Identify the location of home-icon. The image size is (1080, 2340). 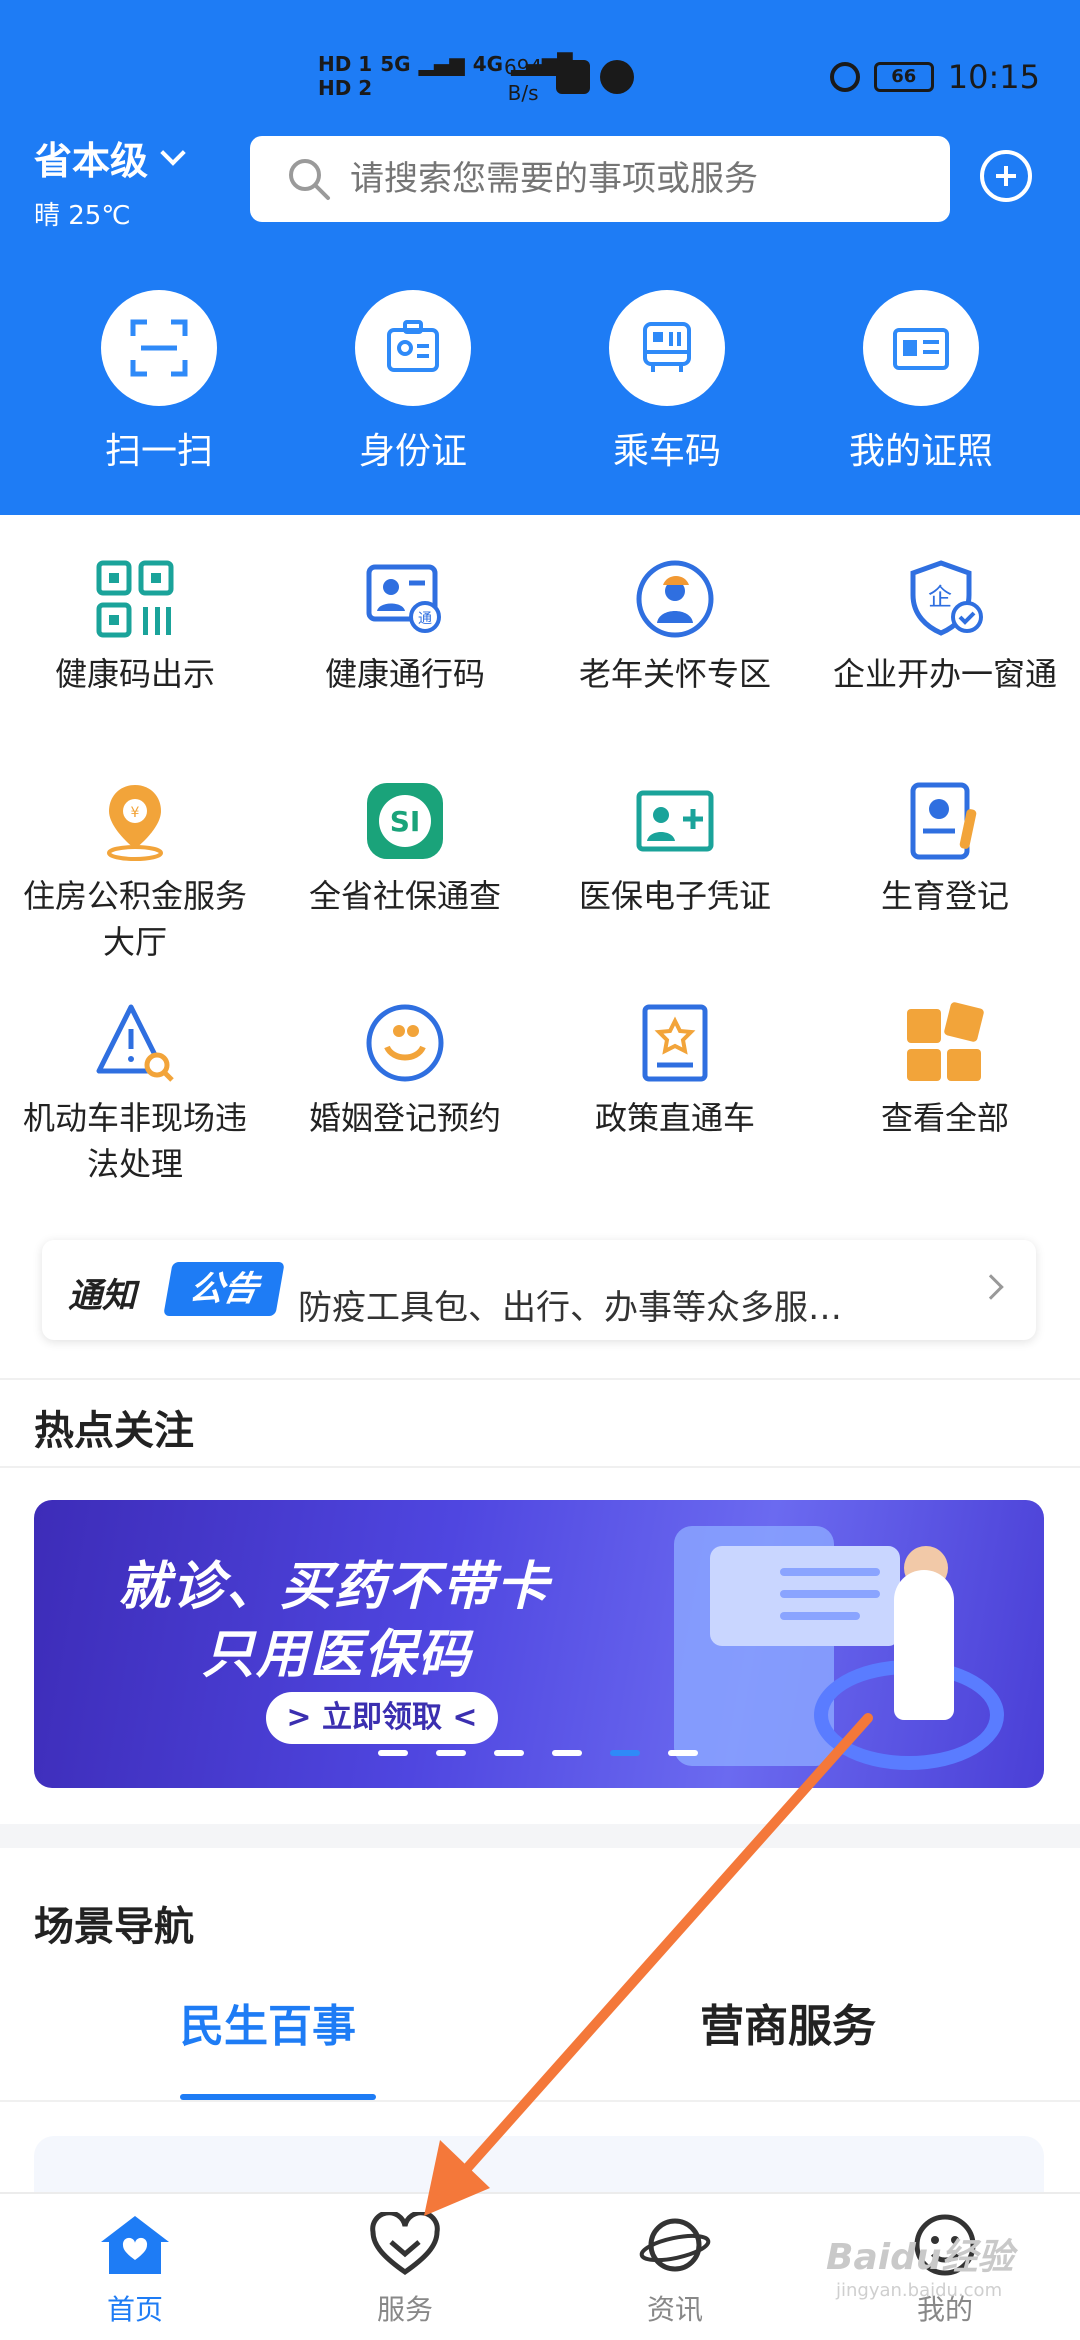
(135, 2245).